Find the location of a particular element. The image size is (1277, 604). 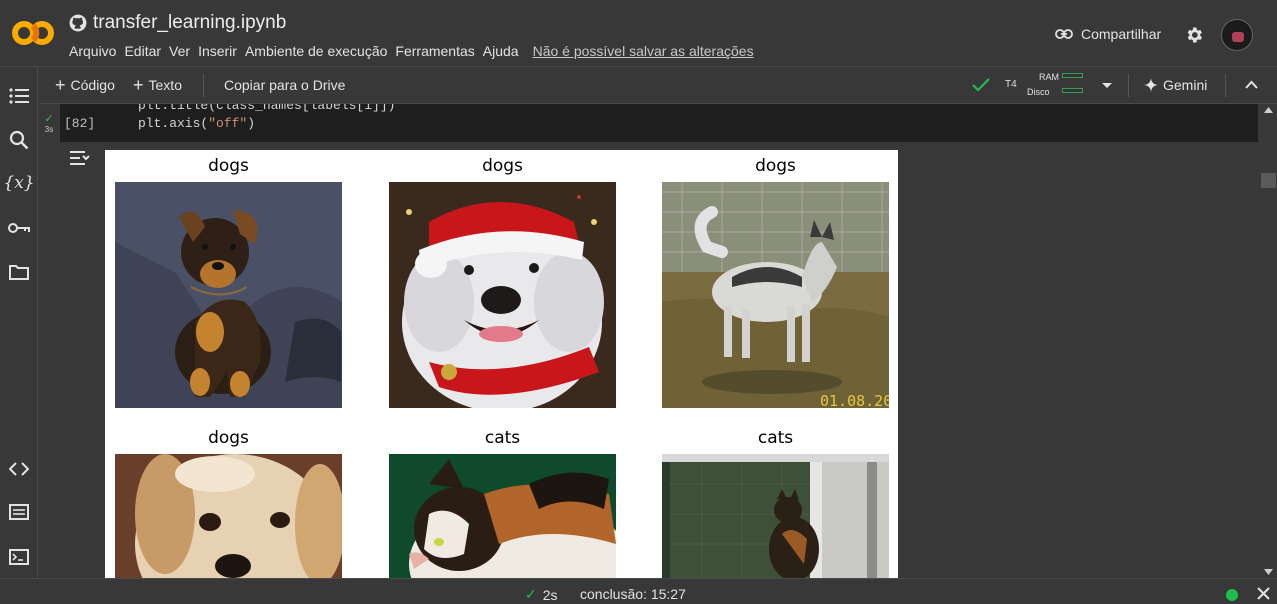

folder-icon is located at coordinates (19, 272).